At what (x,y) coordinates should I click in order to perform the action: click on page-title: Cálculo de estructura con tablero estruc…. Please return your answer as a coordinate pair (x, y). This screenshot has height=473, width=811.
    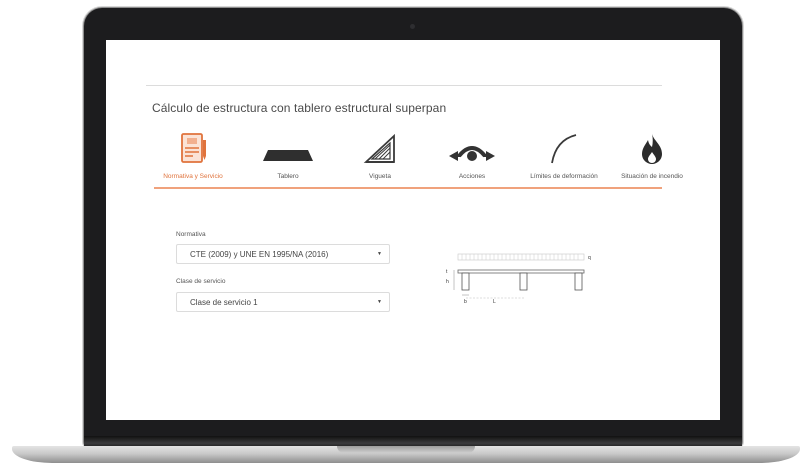
    Looking at the image, I should click on (299, 108).